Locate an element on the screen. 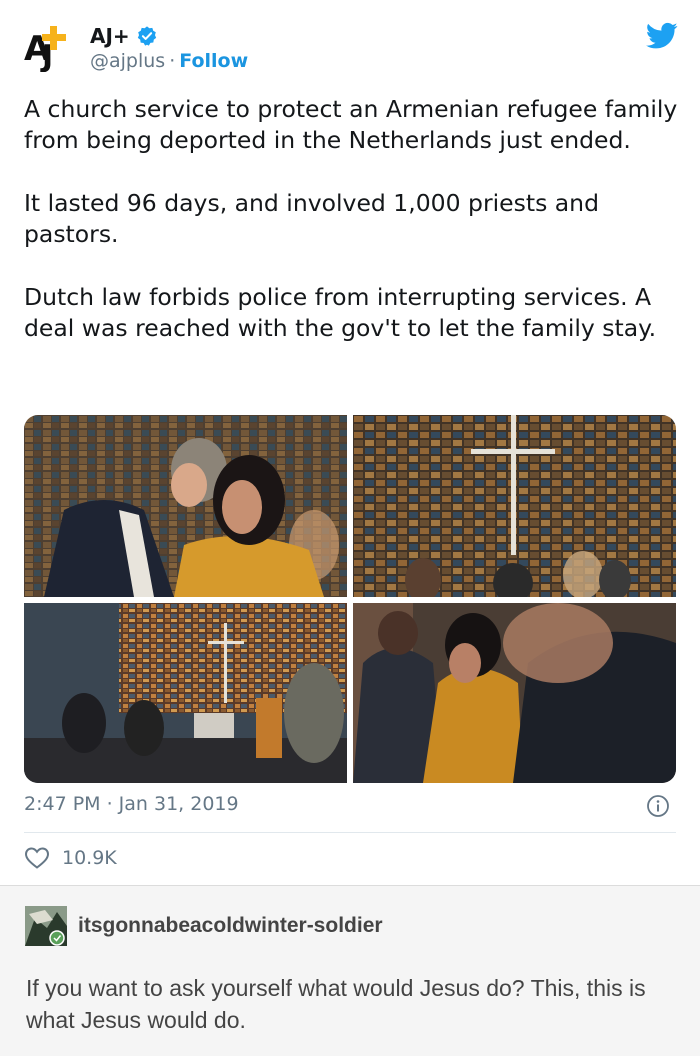 Image resolution: width=700 pixels, height=1056 pixels. heart-icon is located at coordinates (37, 858).